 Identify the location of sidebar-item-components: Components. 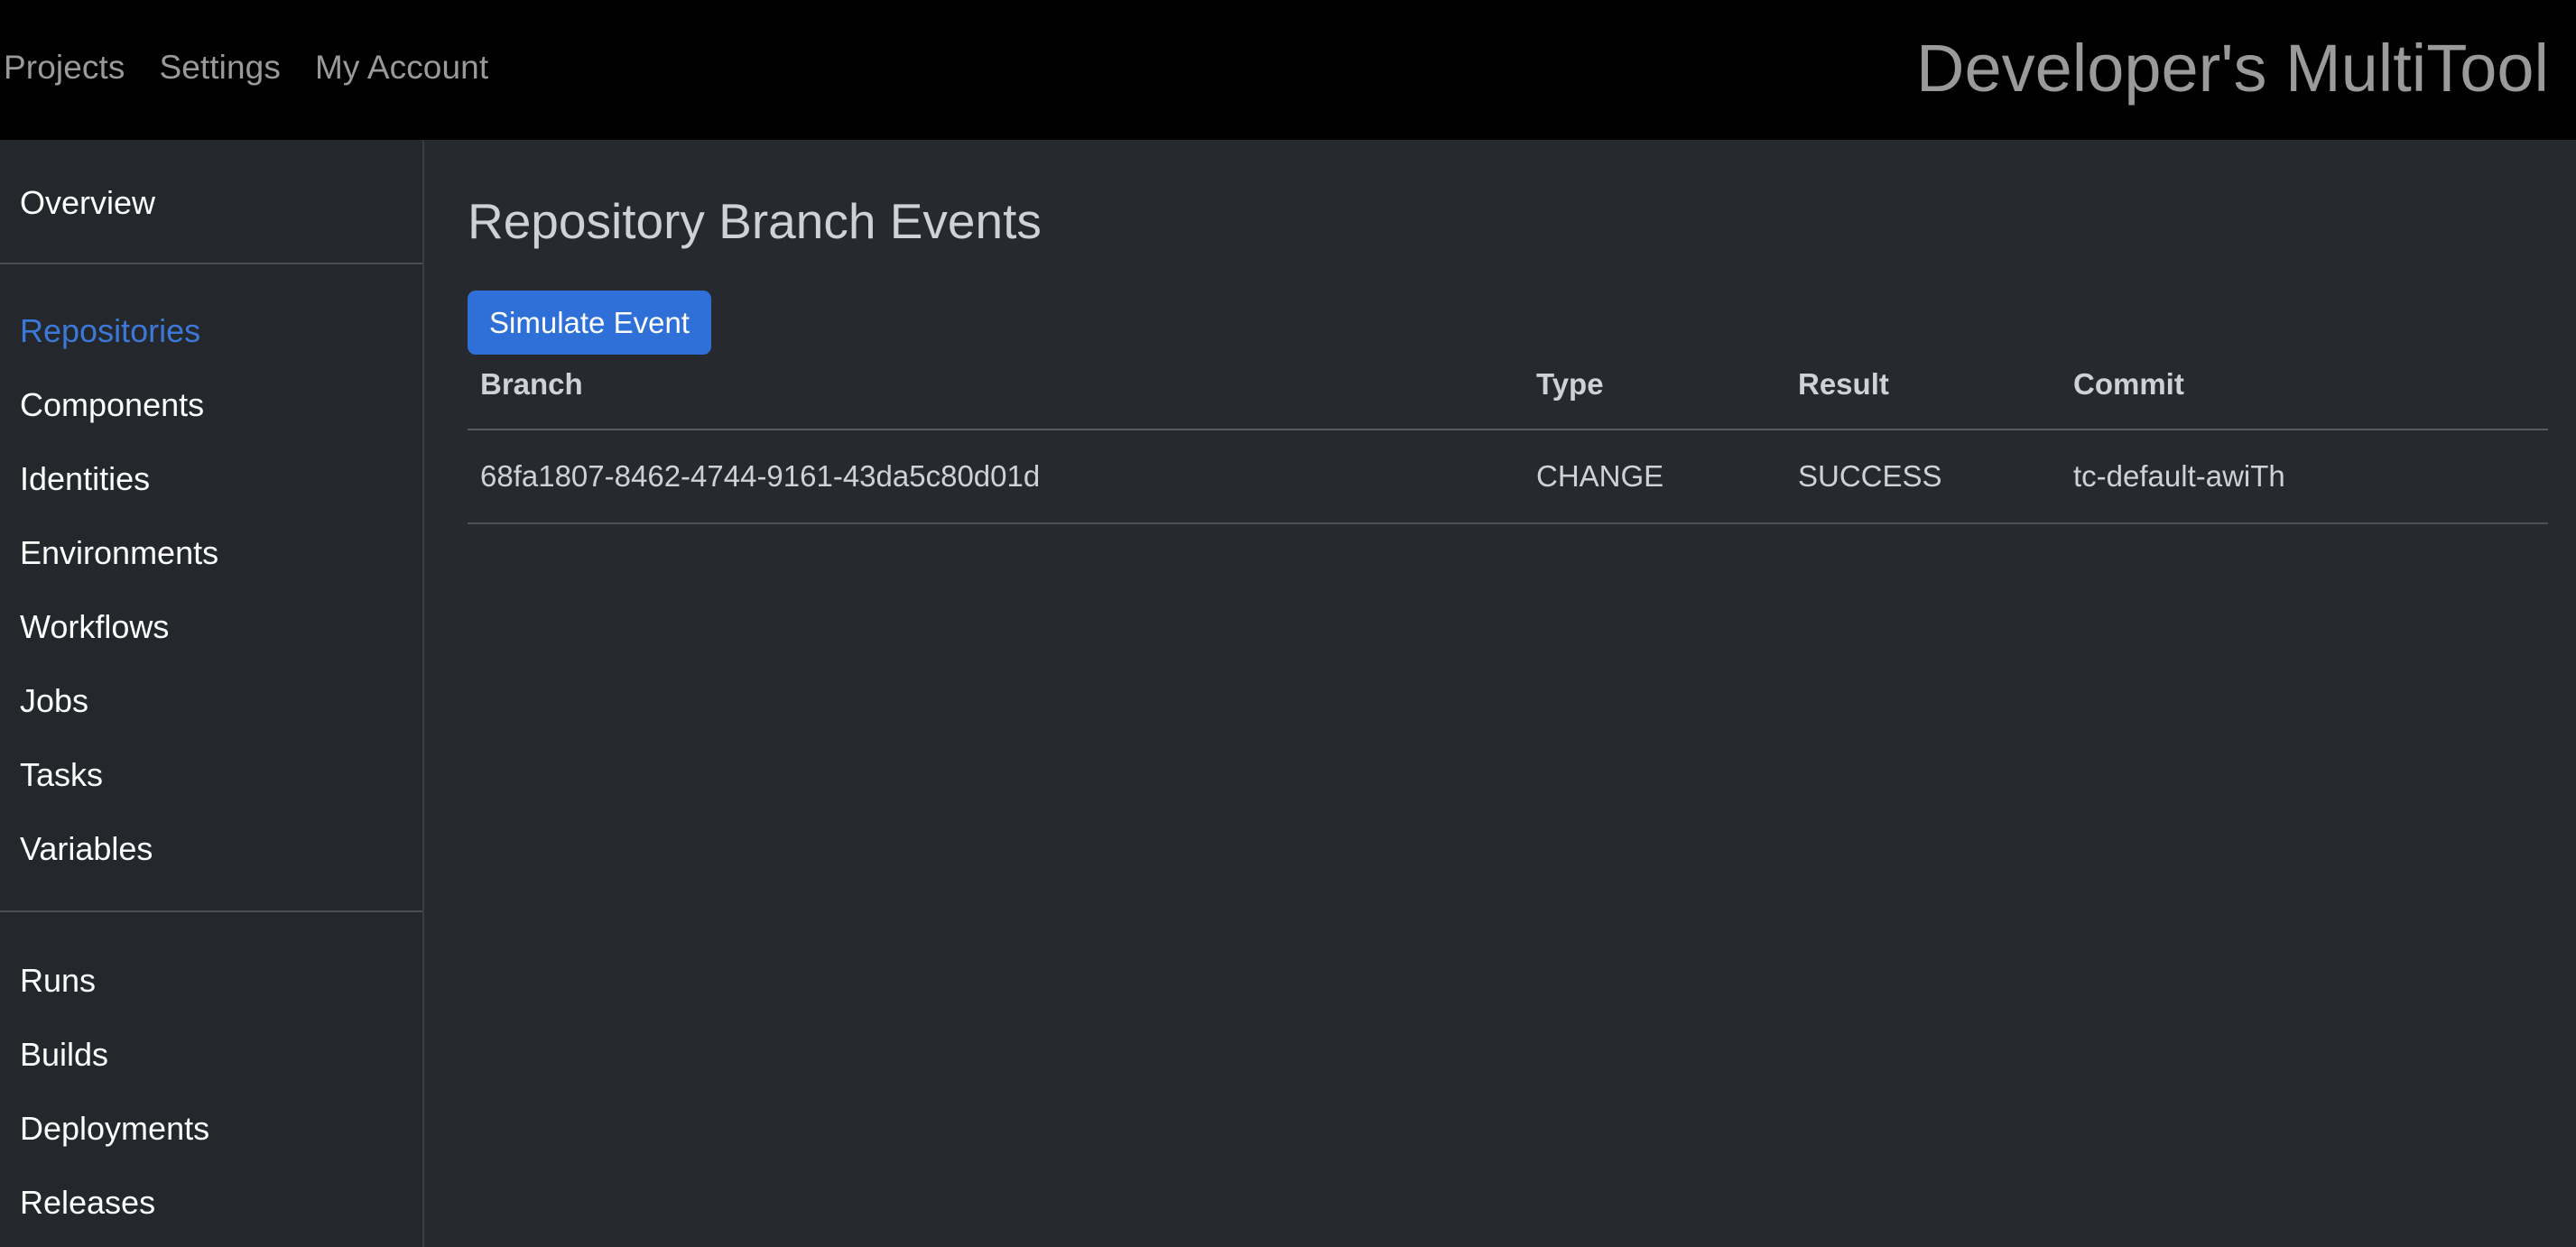
(211, 405).